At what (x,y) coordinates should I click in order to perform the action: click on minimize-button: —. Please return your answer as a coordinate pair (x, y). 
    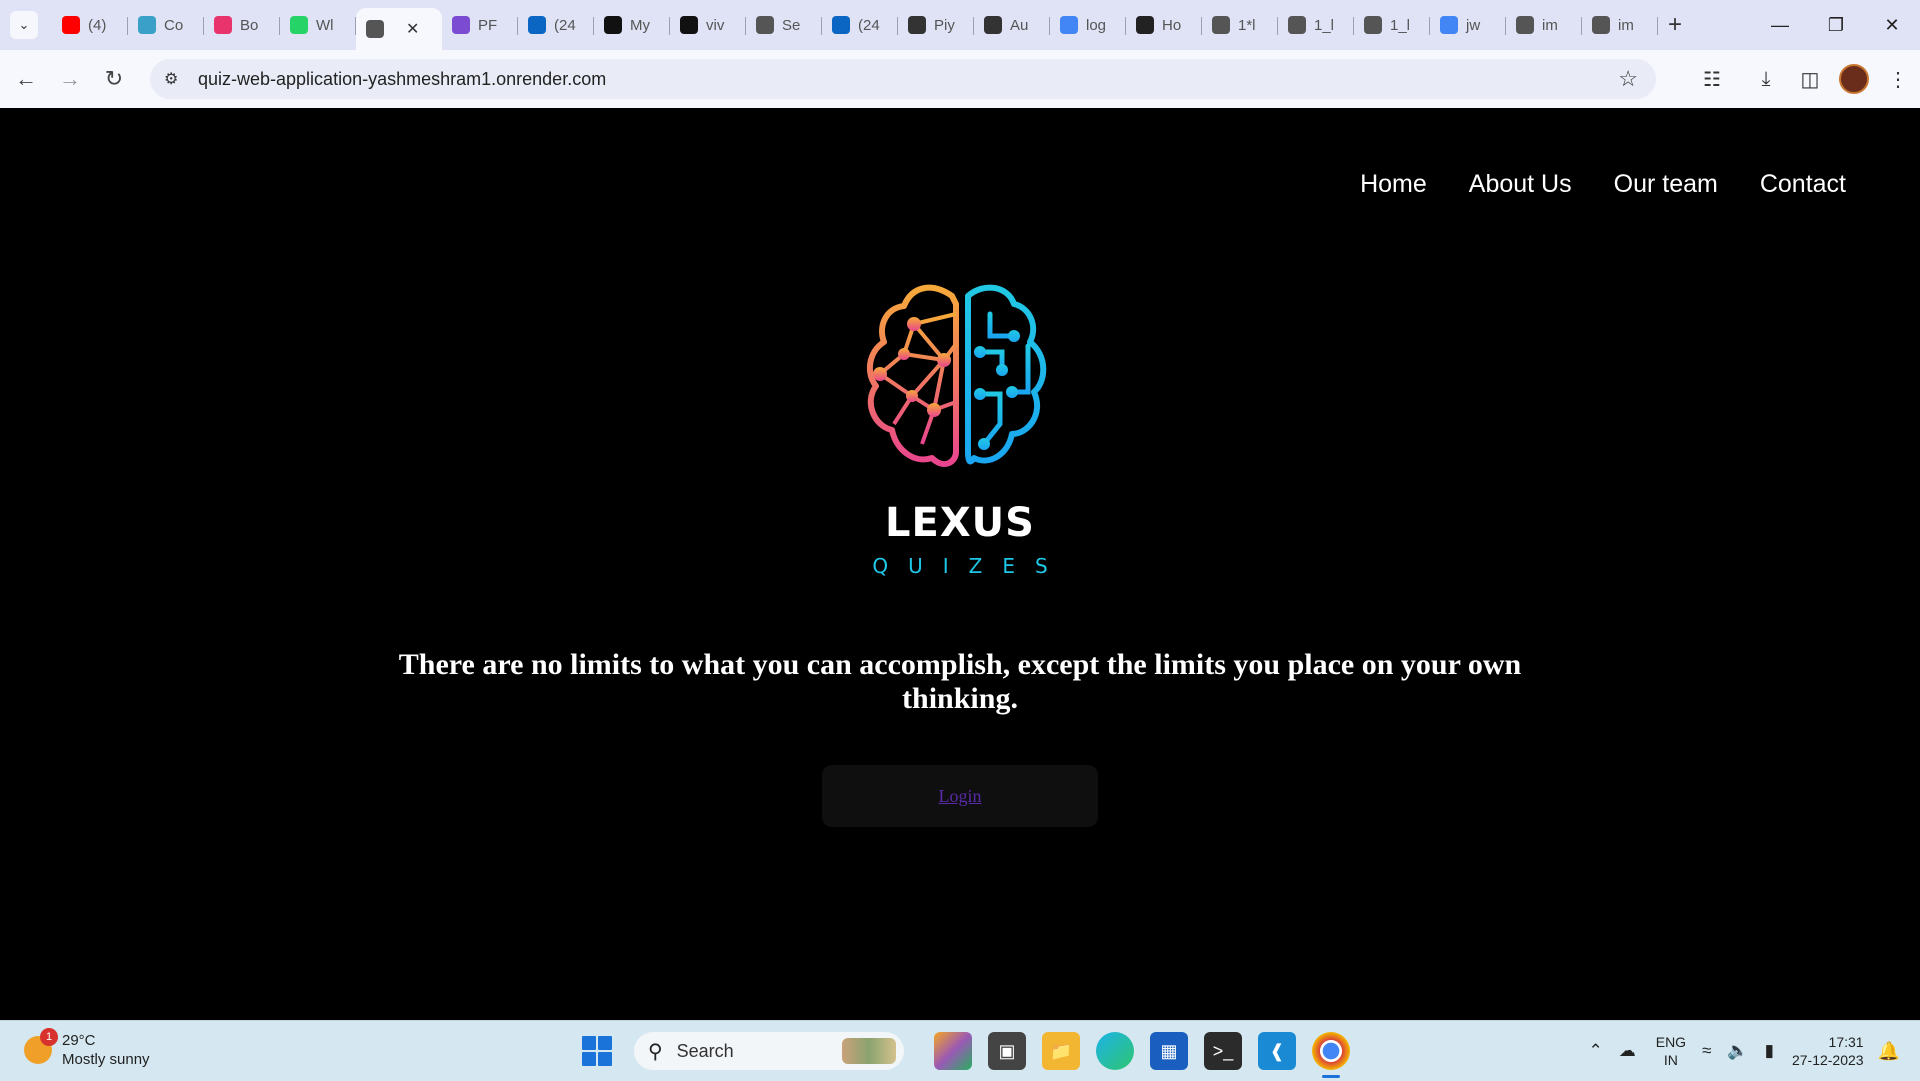
    Looking at the image, I should click on (1780, 25).